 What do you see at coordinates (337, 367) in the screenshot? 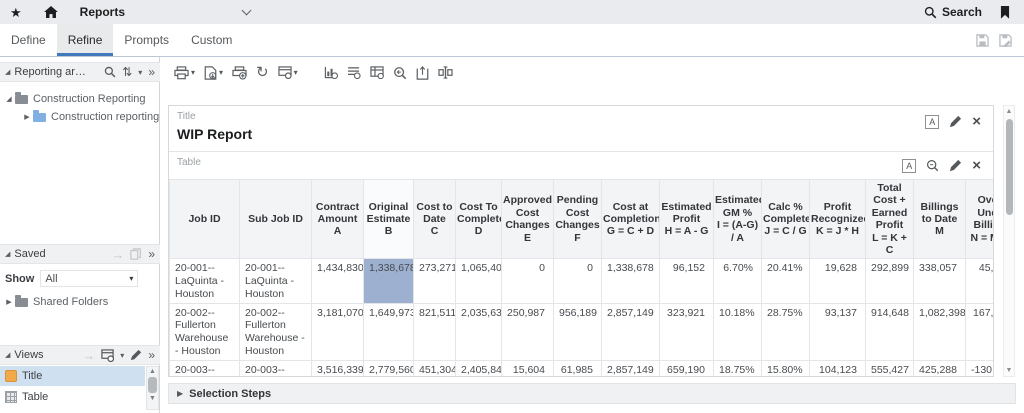
I see `table-cell: 3,516,339` at bounding box center [337, 367].